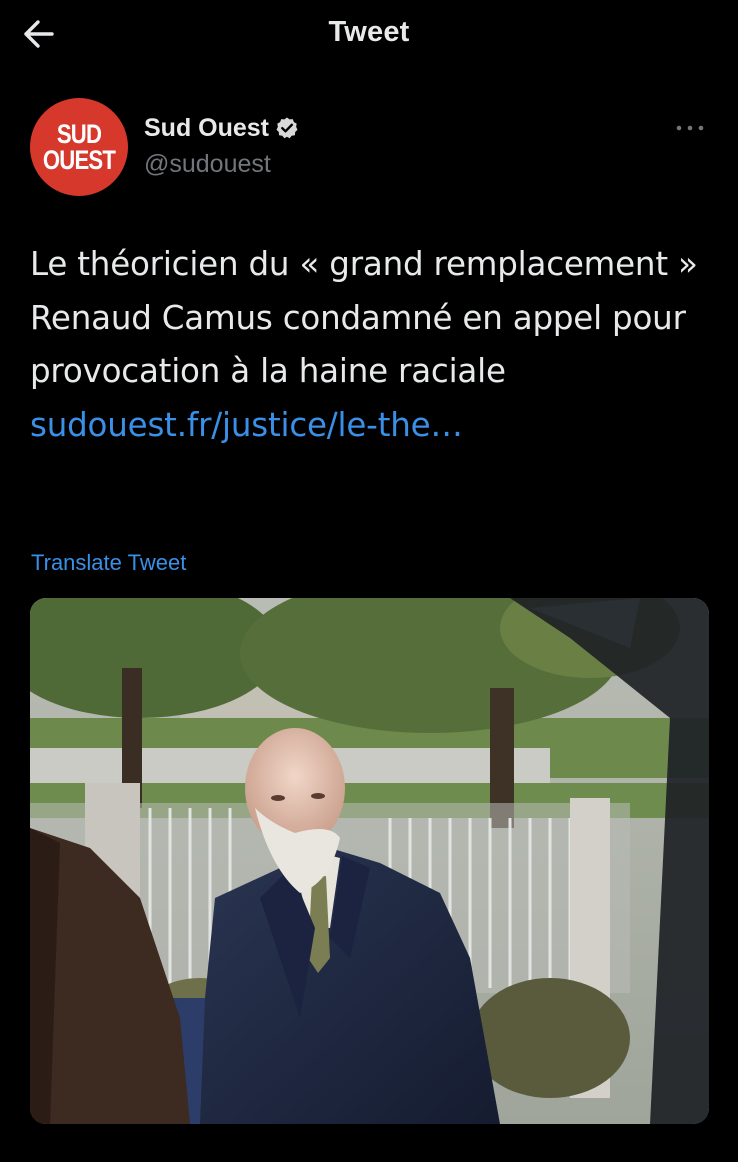 This screenshot has height=1162, width=738. I want to click on tweet-author: SUD OUEST Sud Ouest @sudouest, so click(370, 148).